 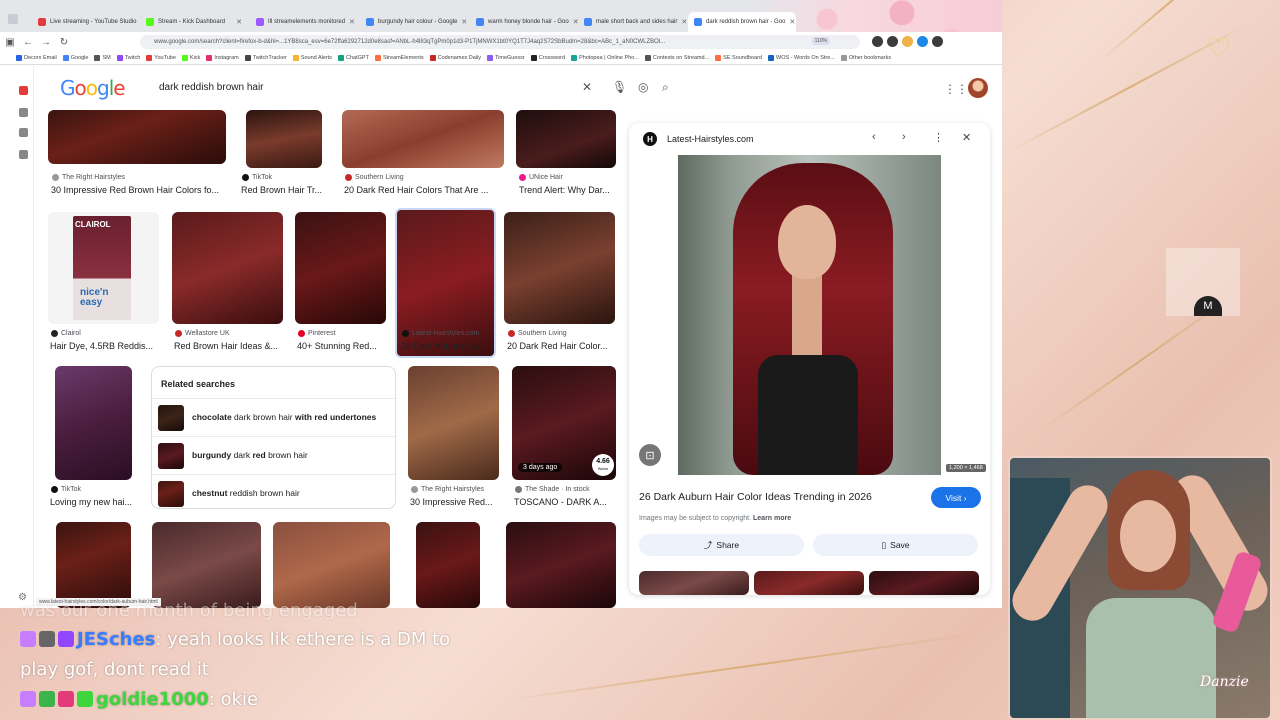 What do you see at coordinates (36, 58) in the screenshot?
I see `bookmark-item: Decorx Email` at bounding box center [36, 58].